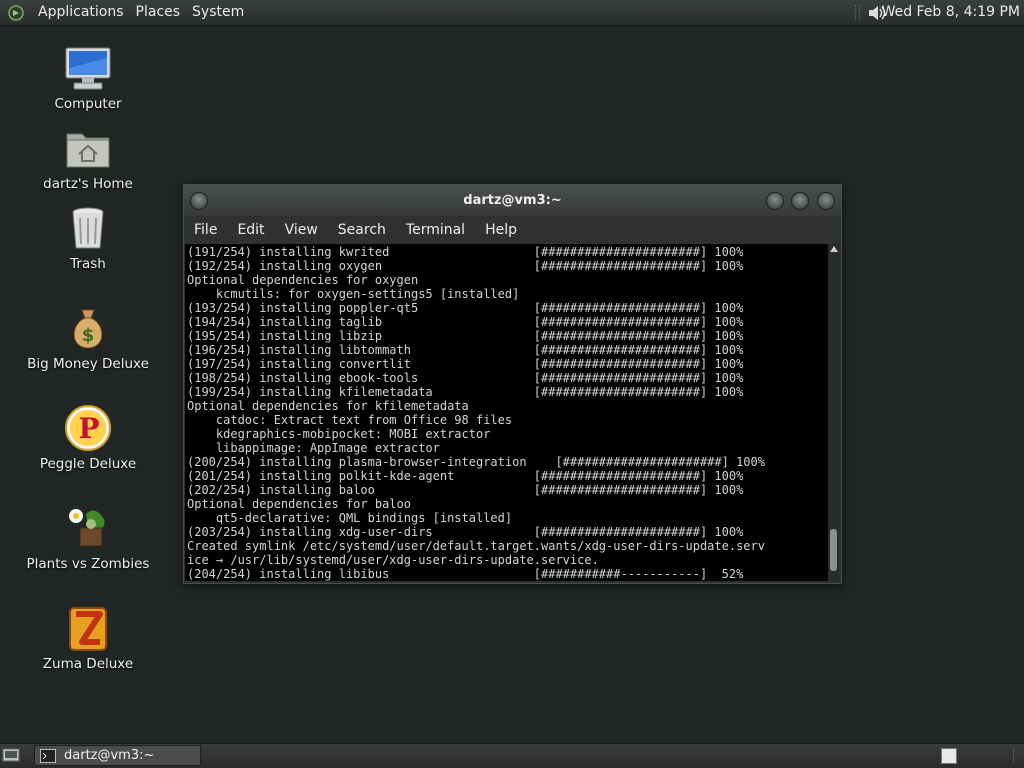 The image size is (1024, 768). I want to click on trash-icon, so click(88, 228).